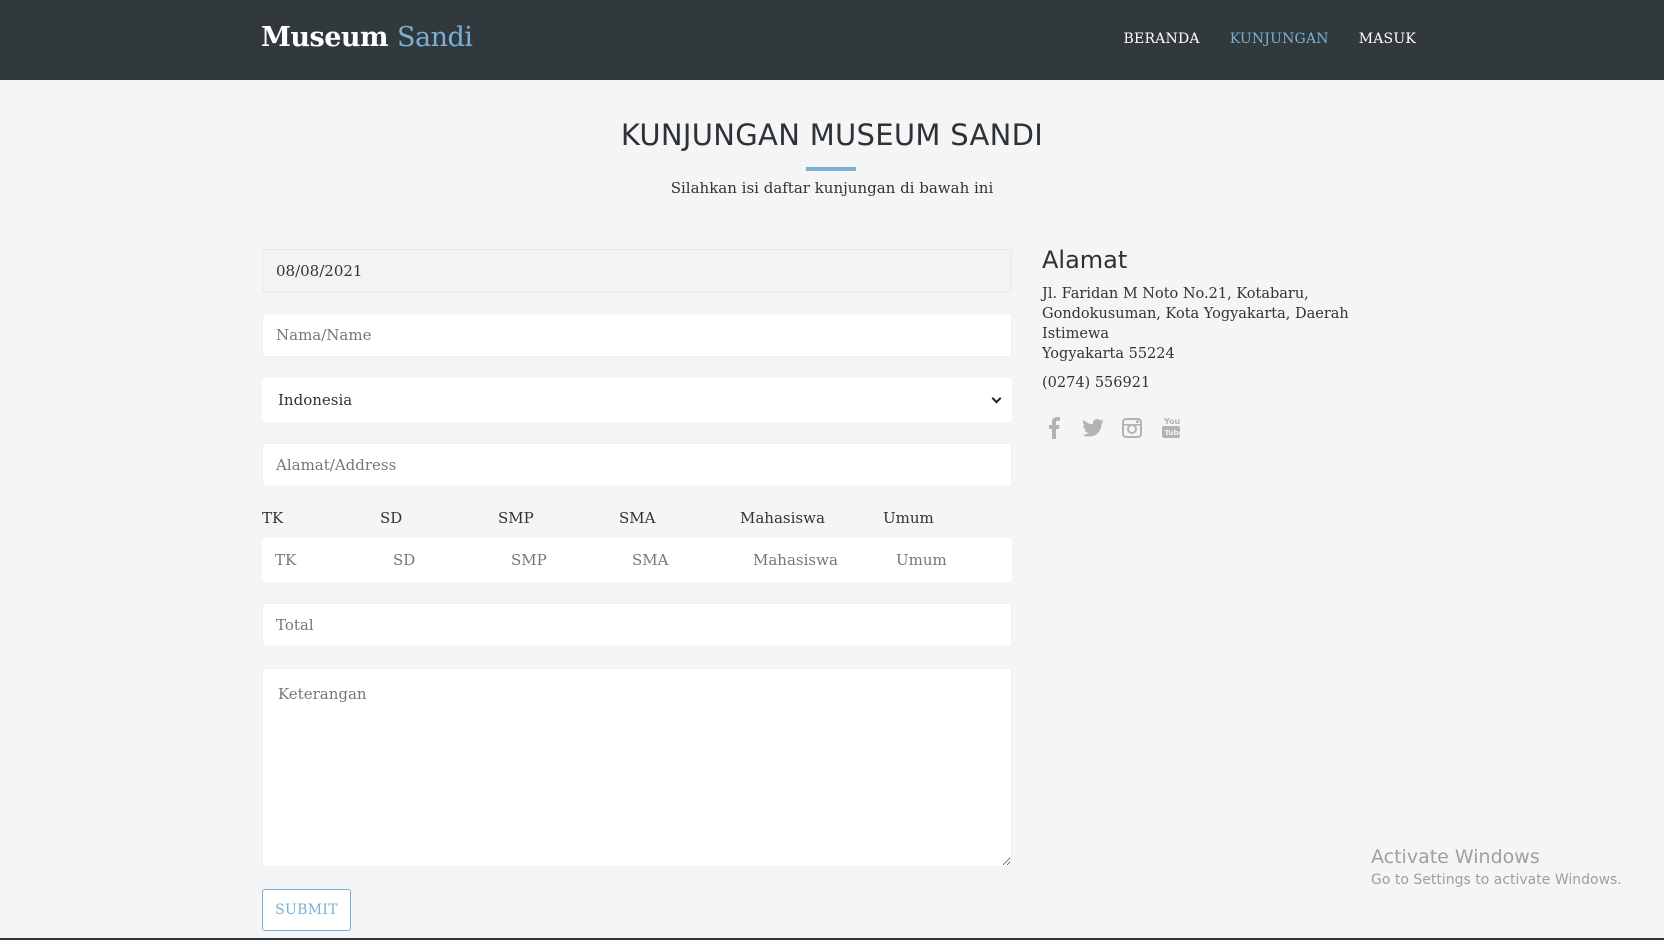 The width and height of the screenshot is (1664, 940). What do you see at coordinates (516, 518) in the screenshot?
I see `label-smp: SMP` at bounding box center [516, 518].